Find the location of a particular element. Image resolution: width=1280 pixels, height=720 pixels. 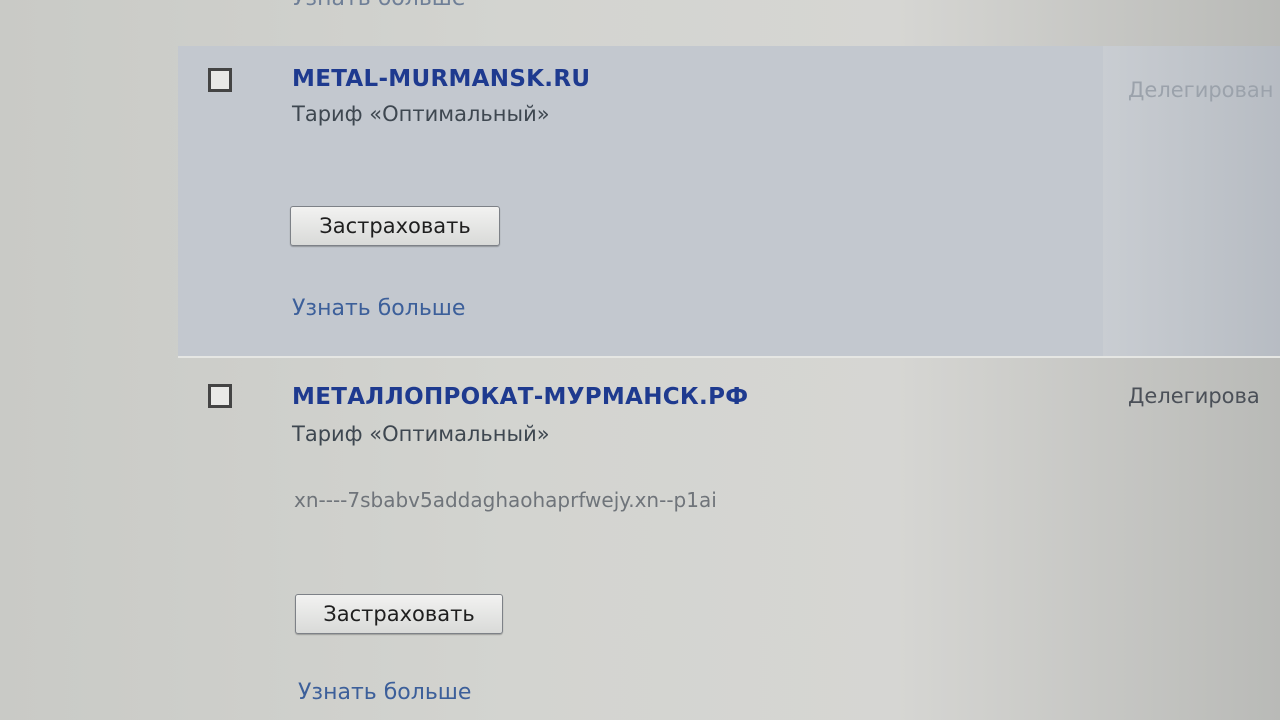

delegation-status: Делегирован is located at coordinates (1201, 90).